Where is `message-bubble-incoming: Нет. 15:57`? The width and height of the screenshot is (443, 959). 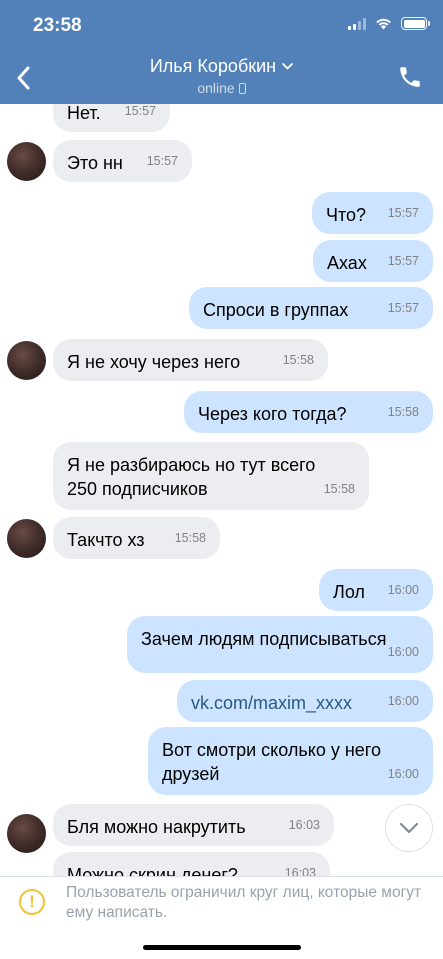
message-bubble-incoming: Нет. 15:57 is located at coordinates (111, 118).